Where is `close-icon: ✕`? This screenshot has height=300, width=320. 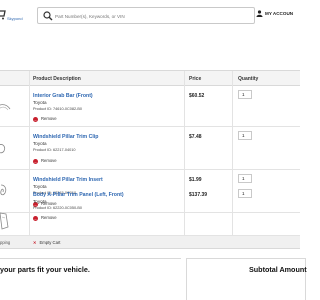 close-icon: ✕ is located at coordinates (35, 242).